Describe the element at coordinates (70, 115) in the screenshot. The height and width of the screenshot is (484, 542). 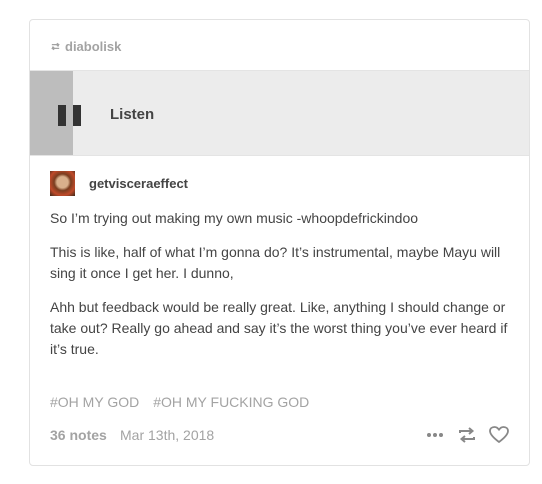
I see `pause-icon` at that location.